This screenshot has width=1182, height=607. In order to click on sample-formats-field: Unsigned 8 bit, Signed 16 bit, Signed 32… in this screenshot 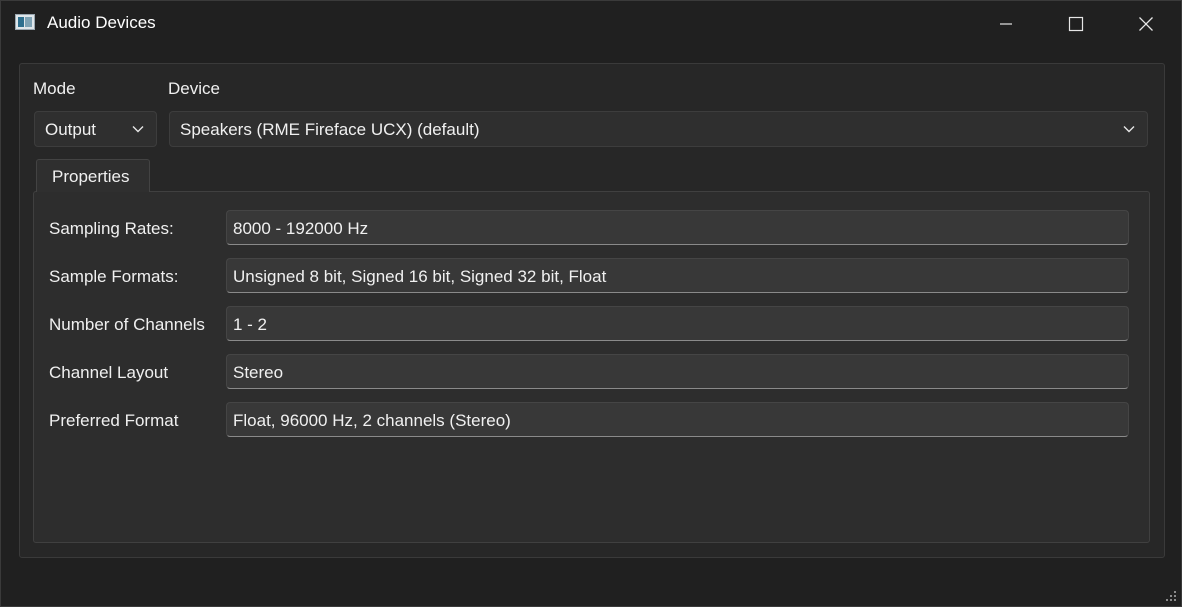, I will do `click(677, 275)`.